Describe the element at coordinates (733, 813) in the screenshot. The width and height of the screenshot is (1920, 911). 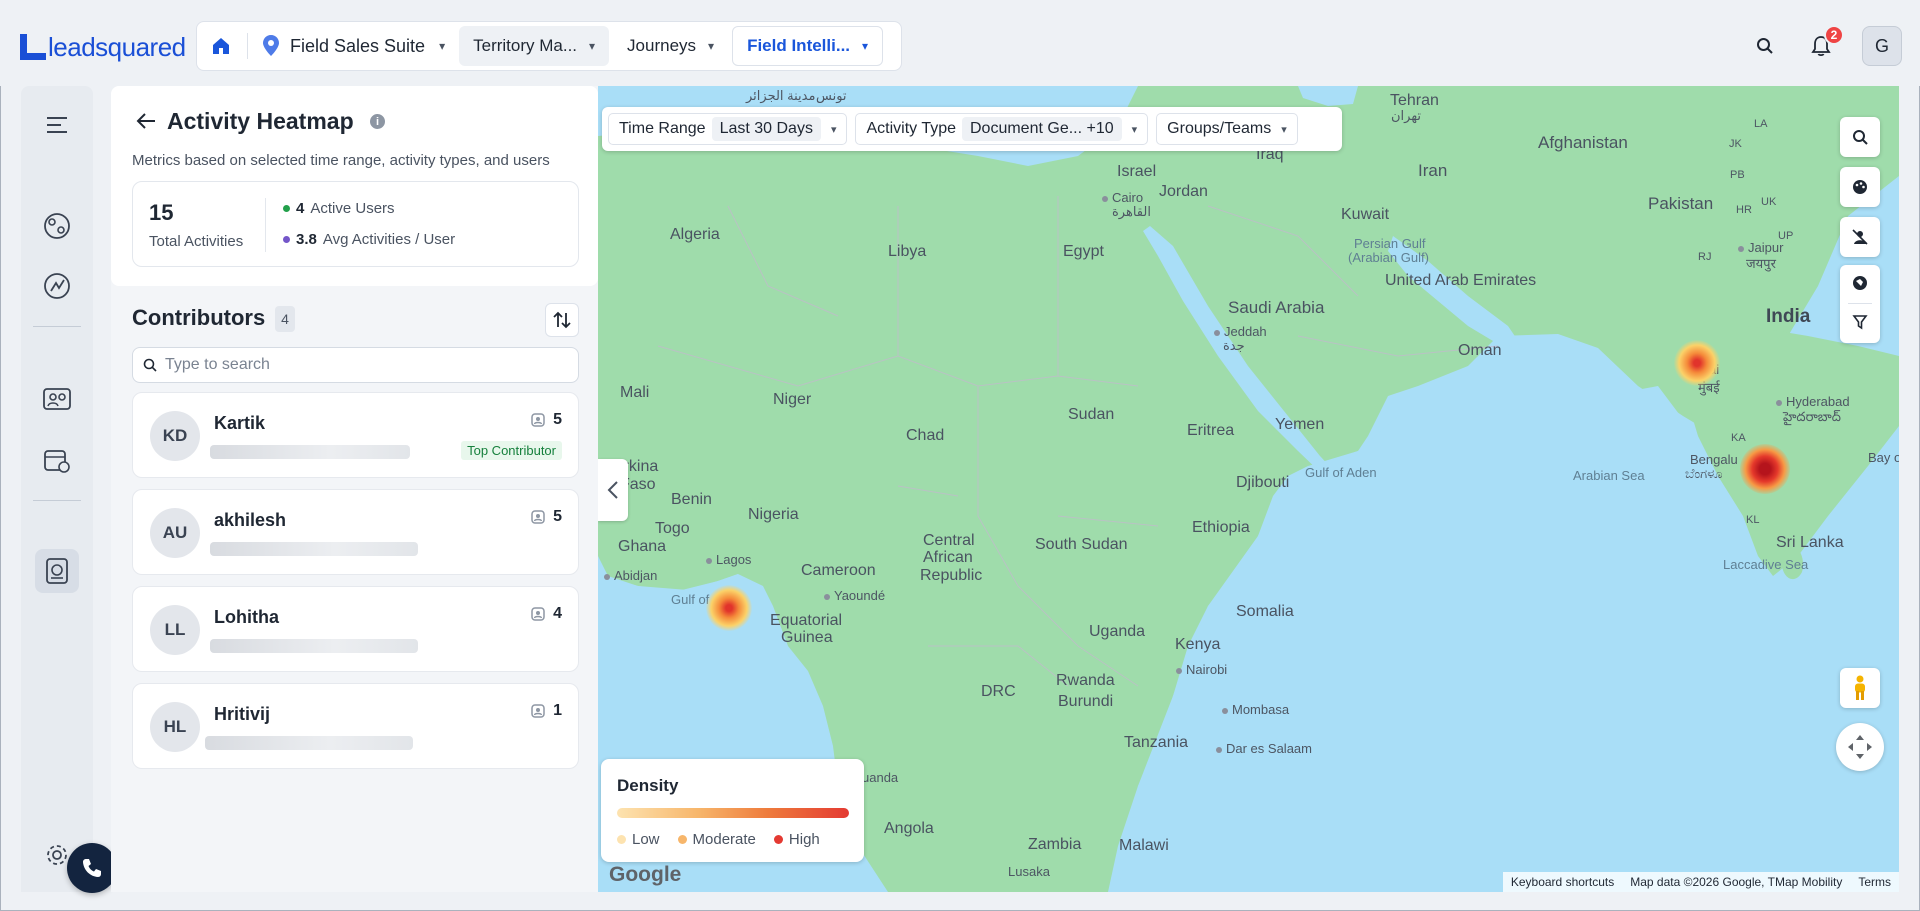
I see `density-gradient-bar` at that location.